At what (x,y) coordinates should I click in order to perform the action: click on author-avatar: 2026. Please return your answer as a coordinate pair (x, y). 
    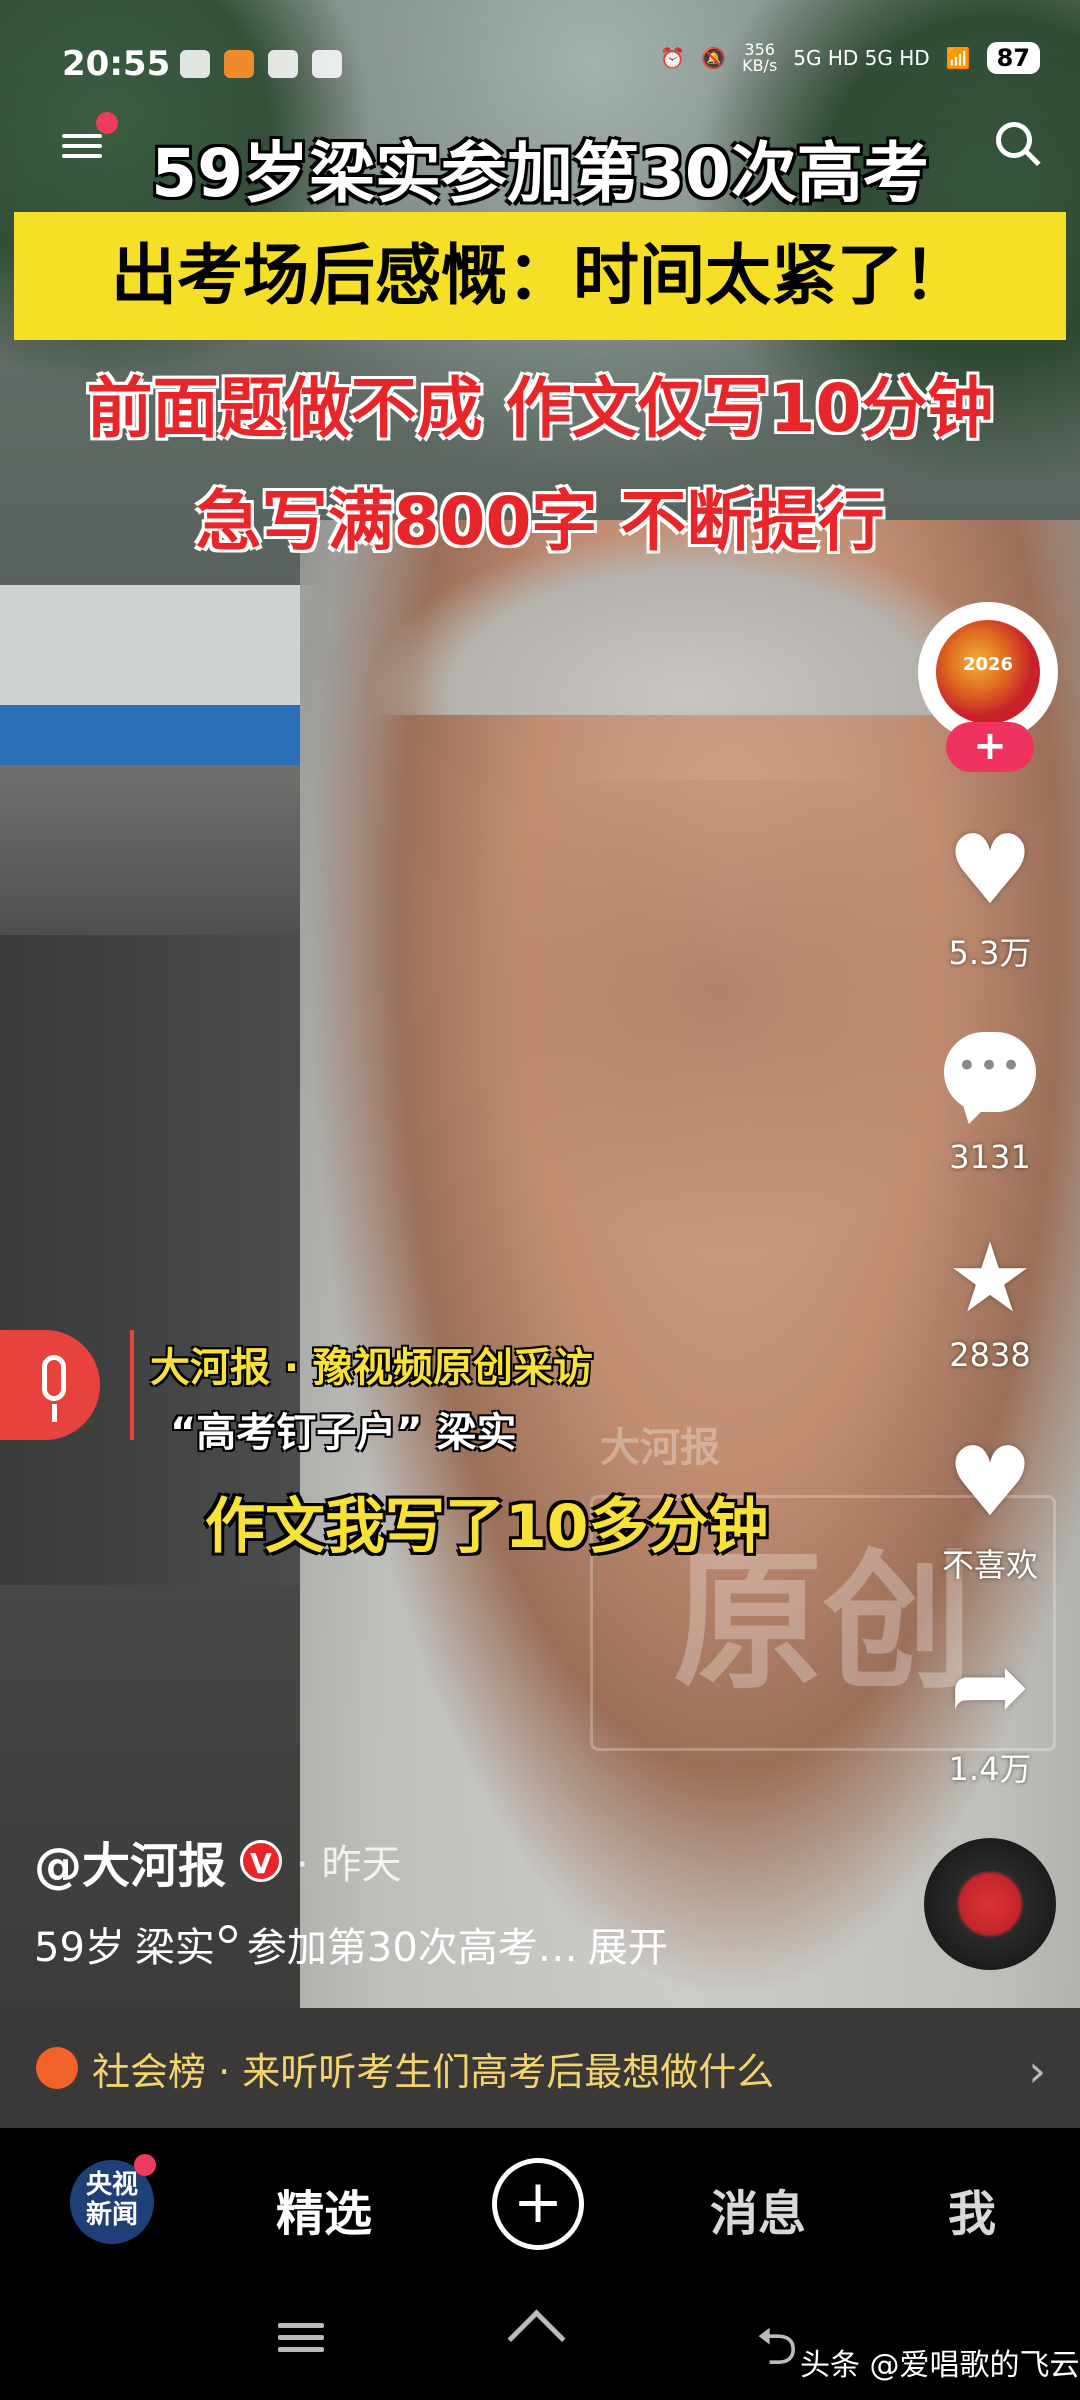
    Looking at the image, I should click on (988, 672).